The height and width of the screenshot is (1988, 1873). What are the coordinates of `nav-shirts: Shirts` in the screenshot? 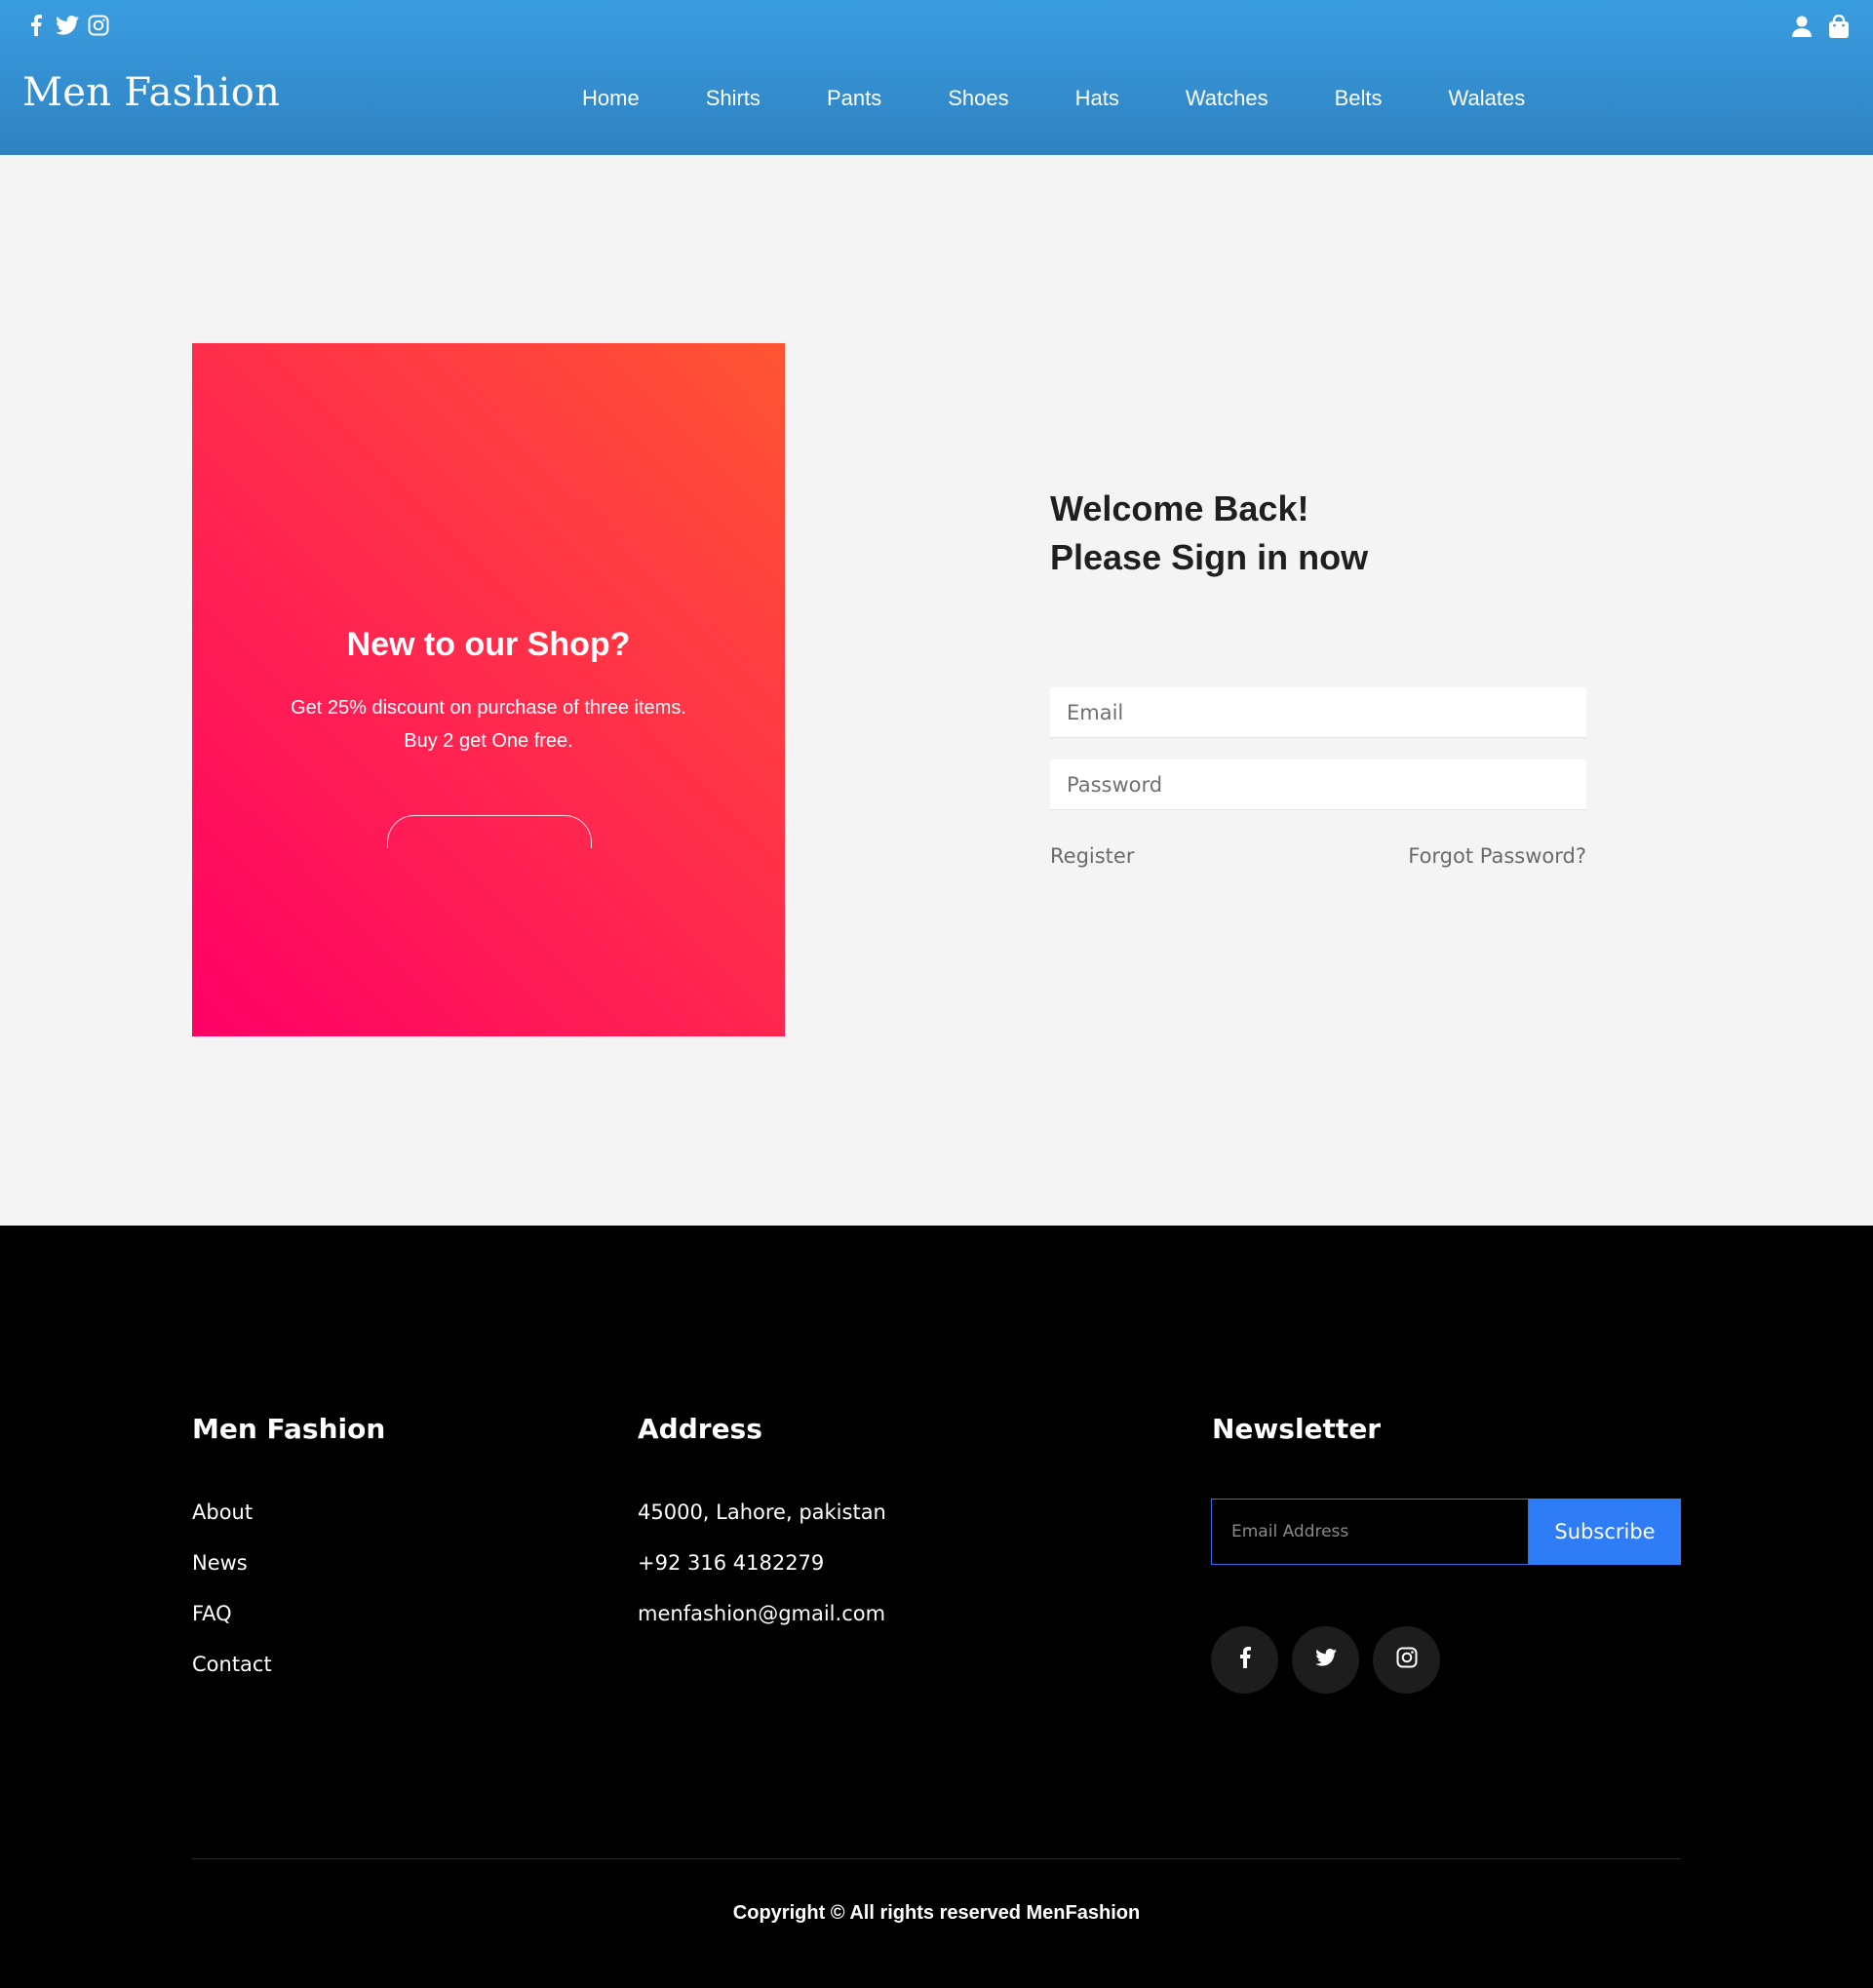 It's located at (733, 98).